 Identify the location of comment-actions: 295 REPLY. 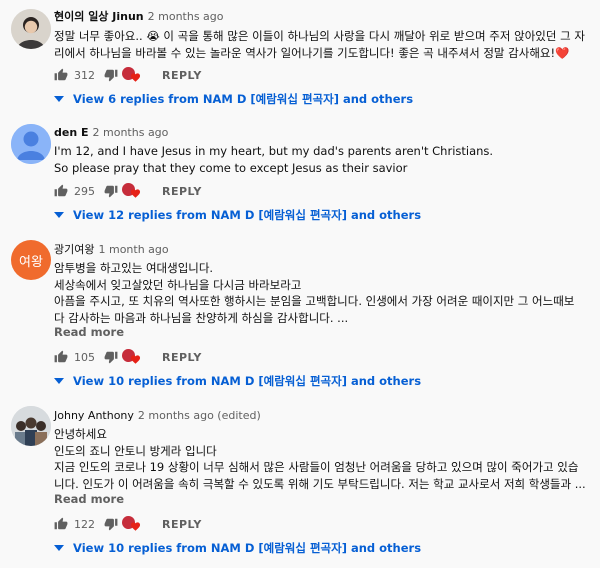
(128, 191).